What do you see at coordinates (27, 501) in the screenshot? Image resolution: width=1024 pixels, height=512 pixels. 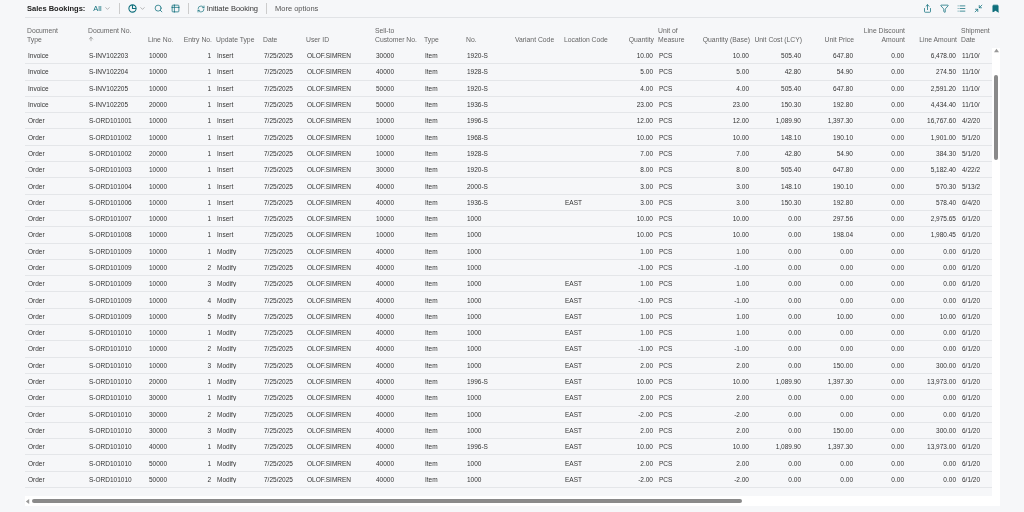 I see `scroll-left-icon` at bounding box center [27, 501].